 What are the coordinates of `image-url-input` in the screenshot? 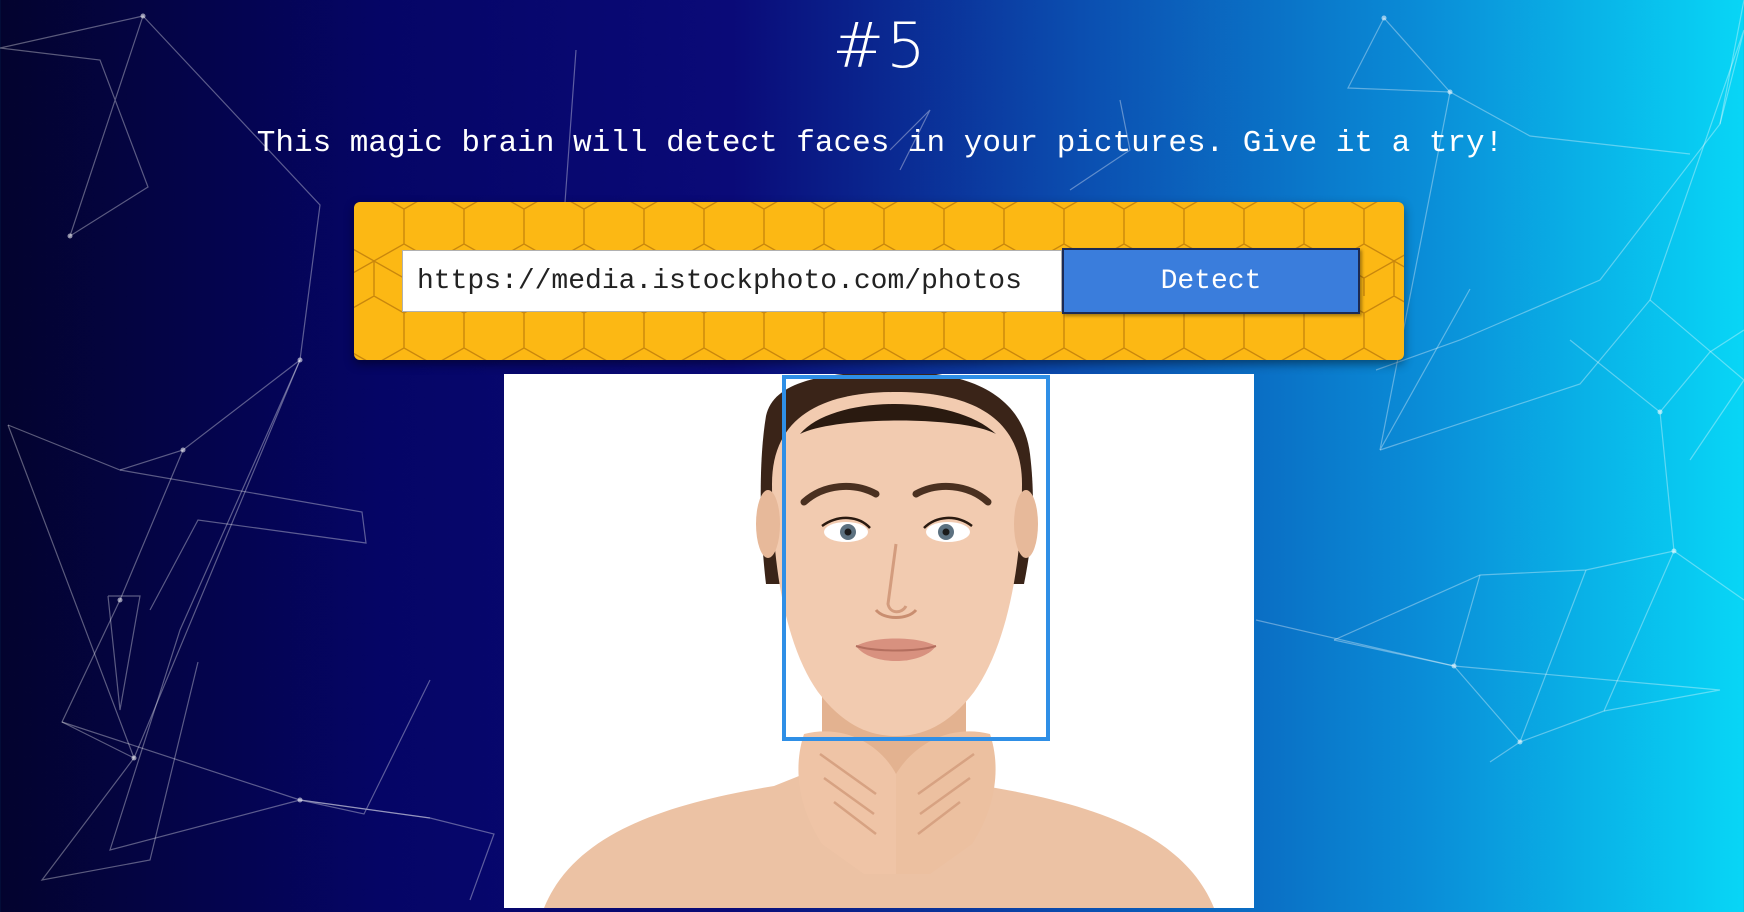 It's located at (732, 281).